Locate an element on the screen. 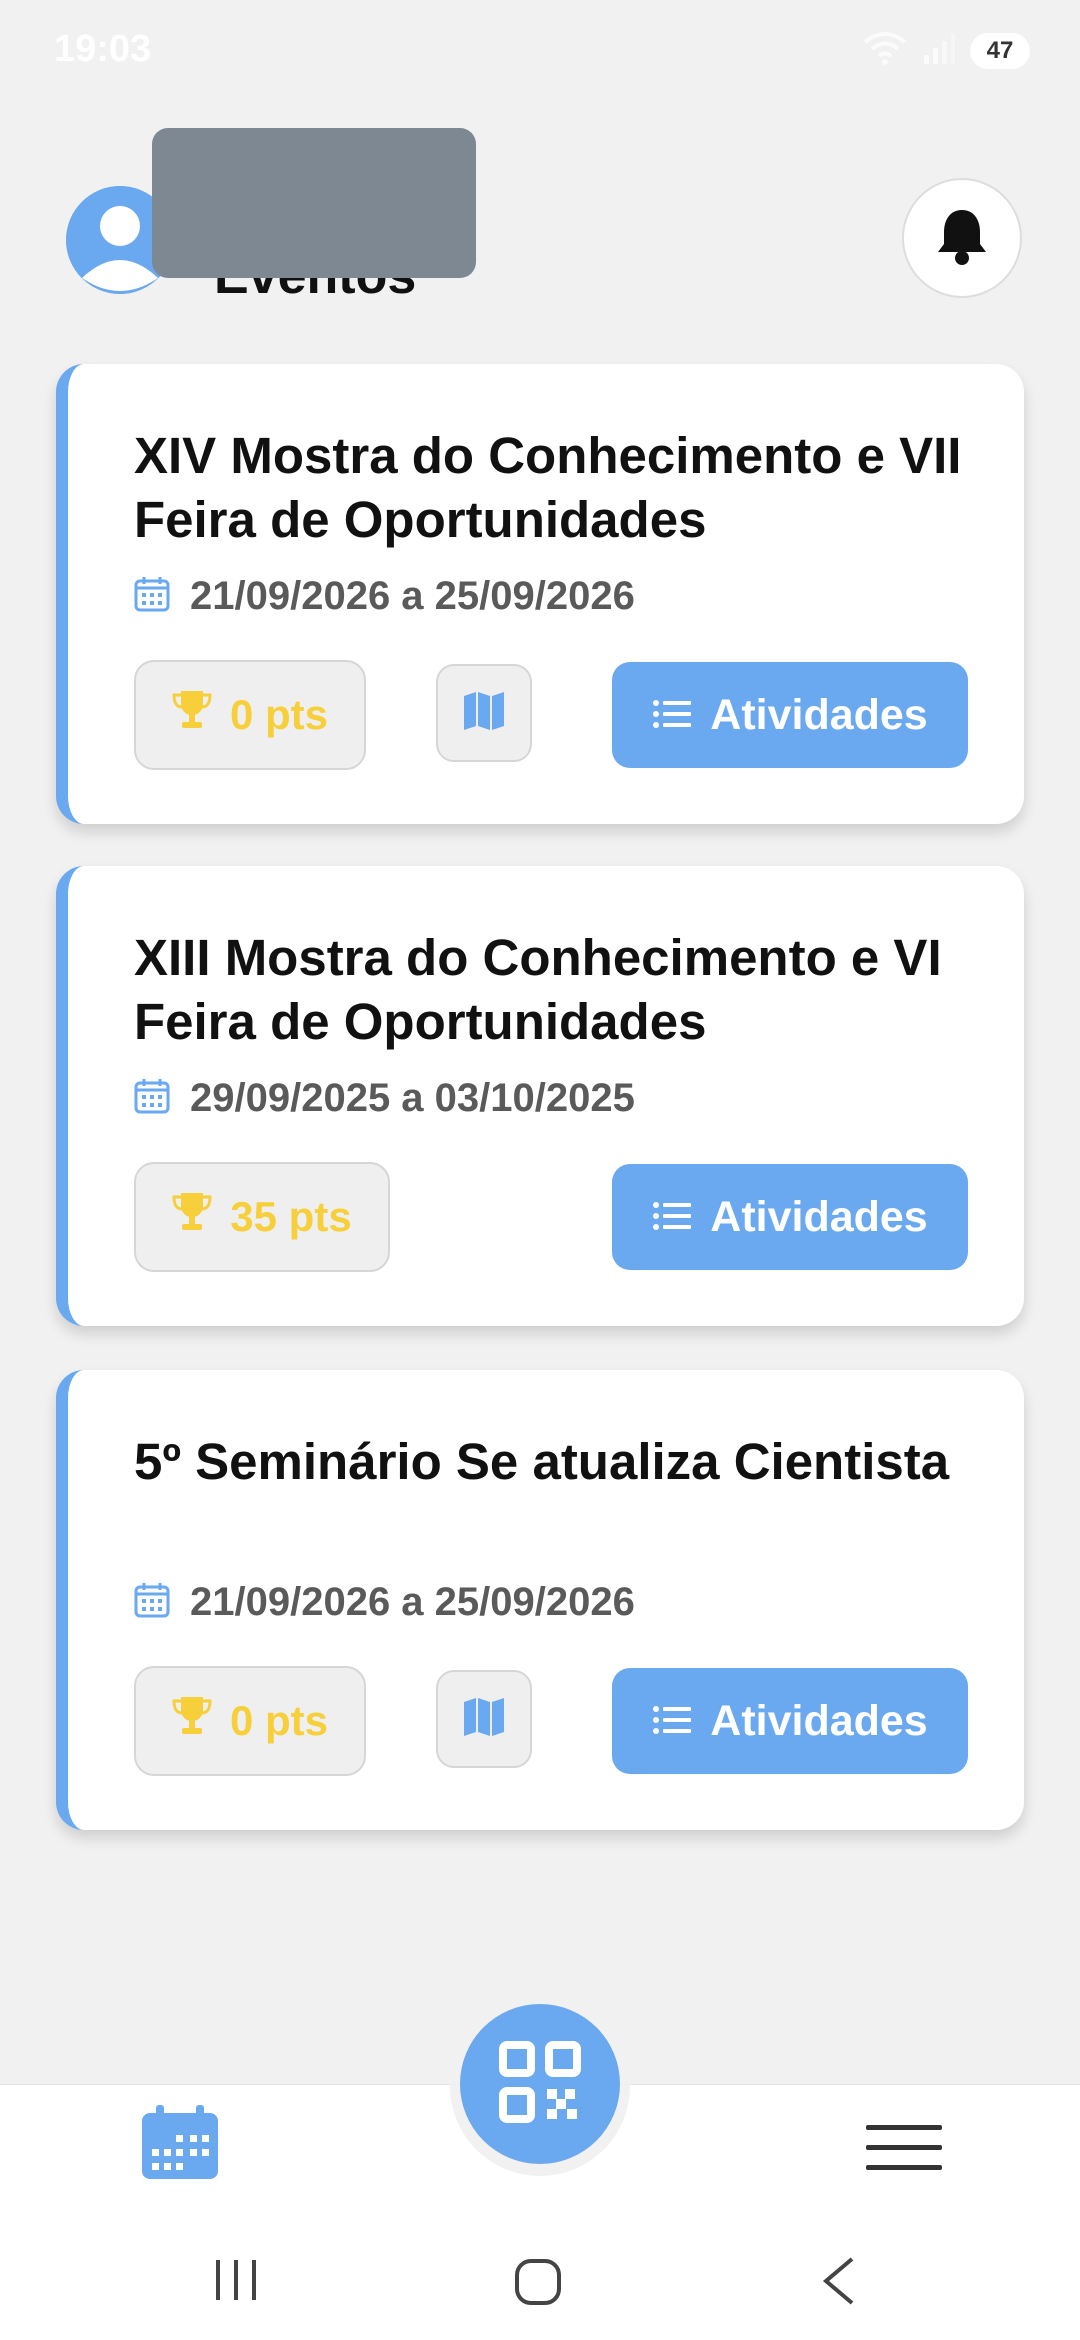 The width and height of the screenshot is (1080, 2340). status-icons: 47 is located at coordinates (946, 50).